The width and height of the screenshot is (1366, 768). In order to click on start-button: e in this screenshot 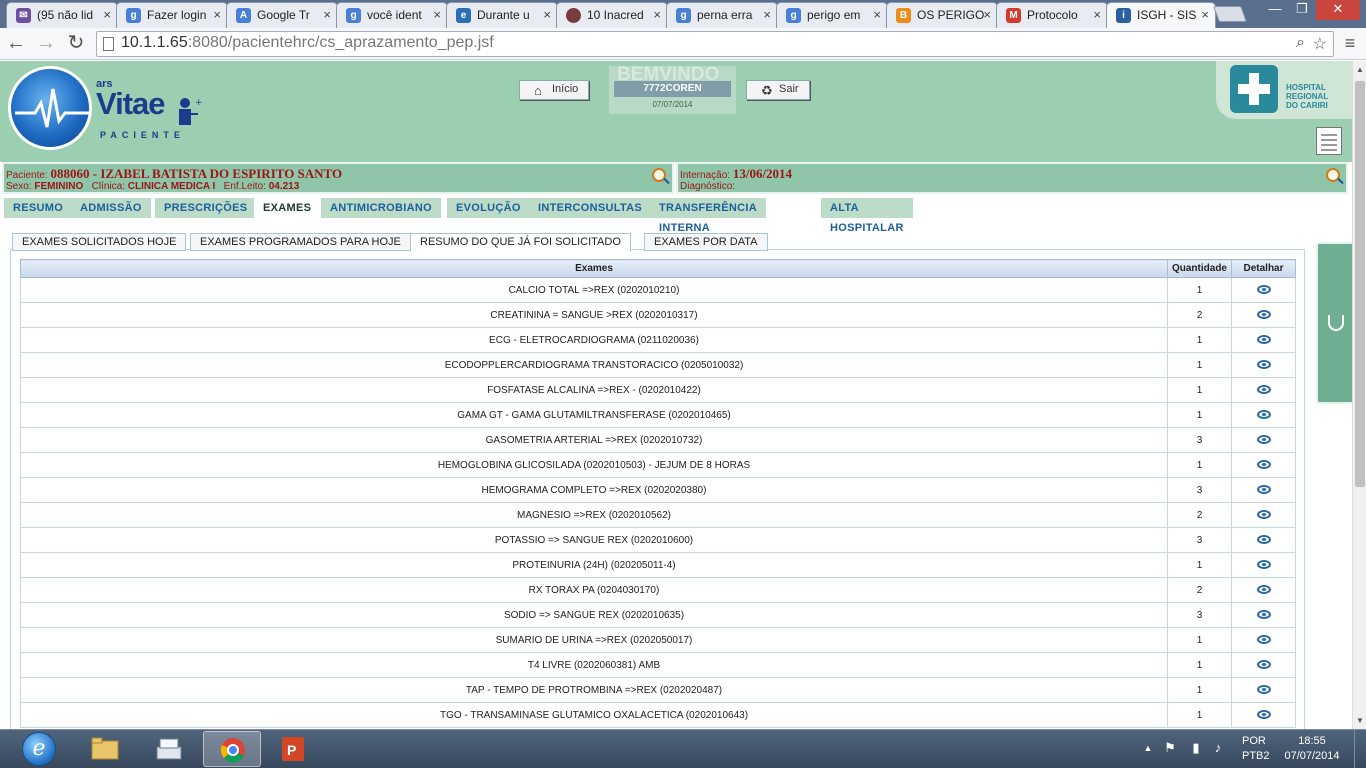, I will do `click(39, 749)`.